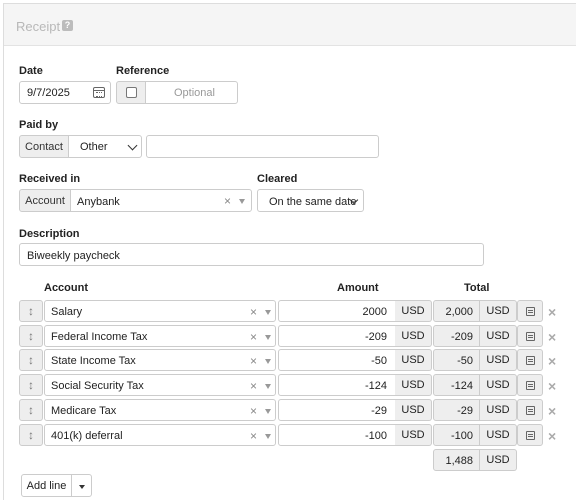  I want to click on line-amount-input: 2000, so click(337, 311).